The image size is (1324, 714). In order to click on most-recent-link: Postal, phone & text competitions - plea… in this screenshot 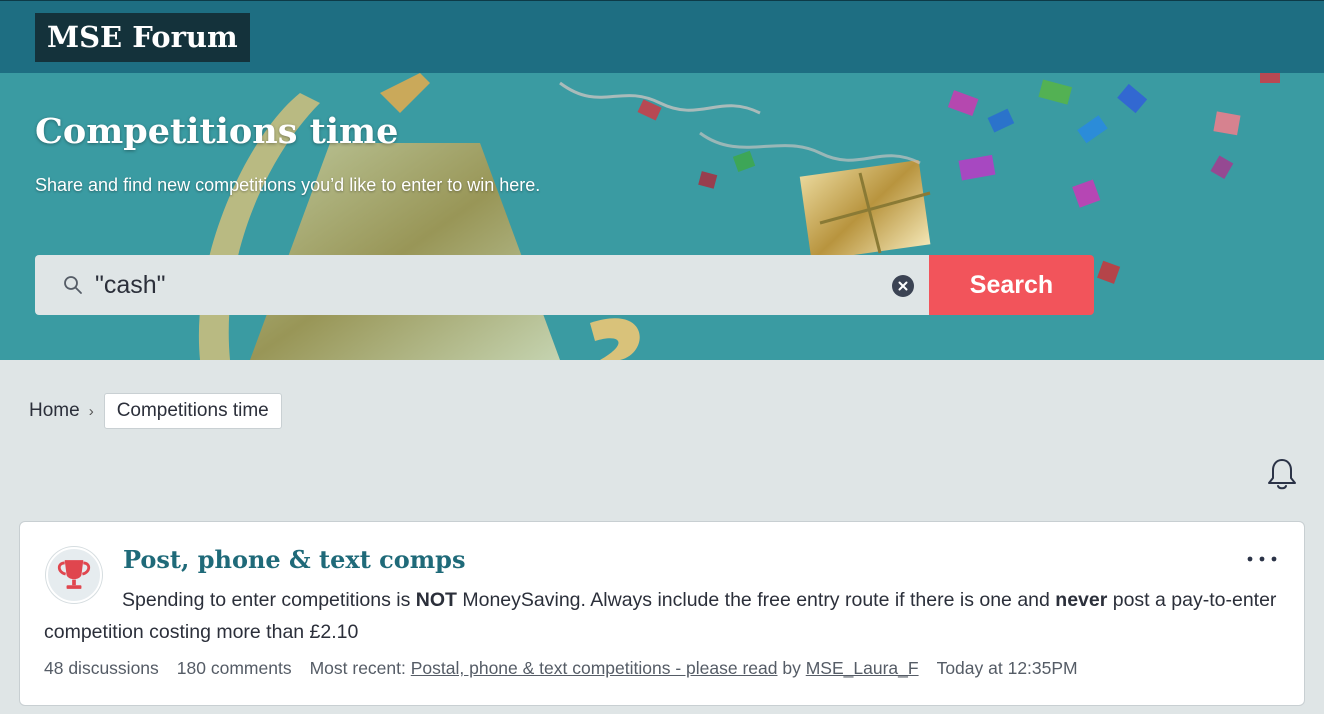, I will do `click(594, 668)`.